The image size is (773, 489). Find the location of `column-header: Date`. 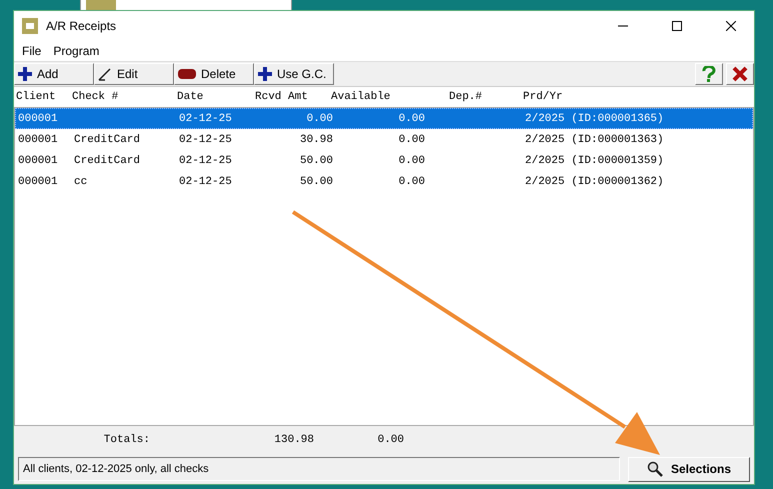

column-header: Date is located at coordinates (190, 97).